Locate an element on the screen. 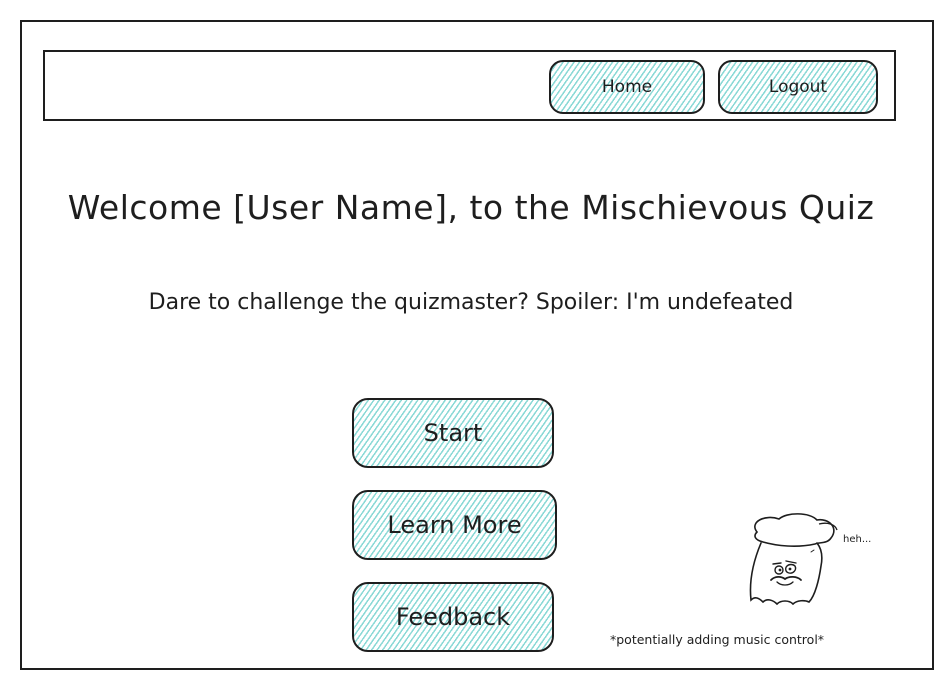  feedback-button-label: Feedback is located at coordinates (453, 617).